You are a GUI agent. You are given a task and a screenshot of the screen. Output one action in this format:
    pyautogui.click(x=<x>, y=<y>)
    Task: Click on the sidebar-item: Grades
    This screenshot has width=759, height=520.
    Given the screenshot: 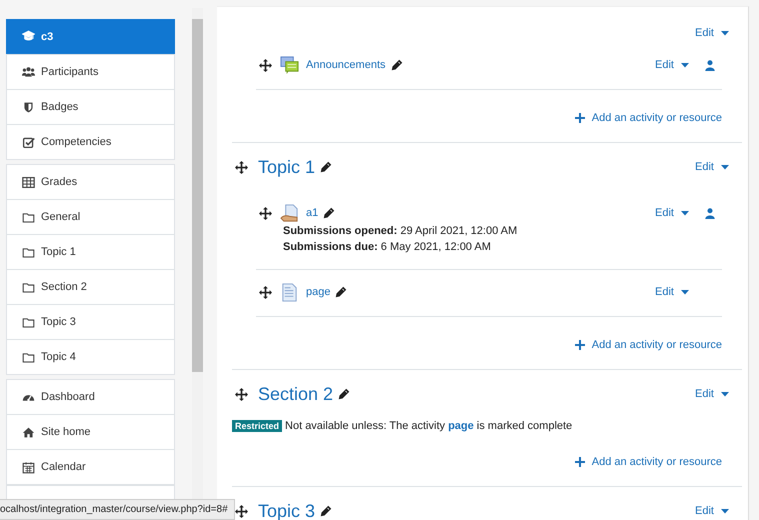 What is the action you would take?
    pyautogui.click(x=90, y=182)
    